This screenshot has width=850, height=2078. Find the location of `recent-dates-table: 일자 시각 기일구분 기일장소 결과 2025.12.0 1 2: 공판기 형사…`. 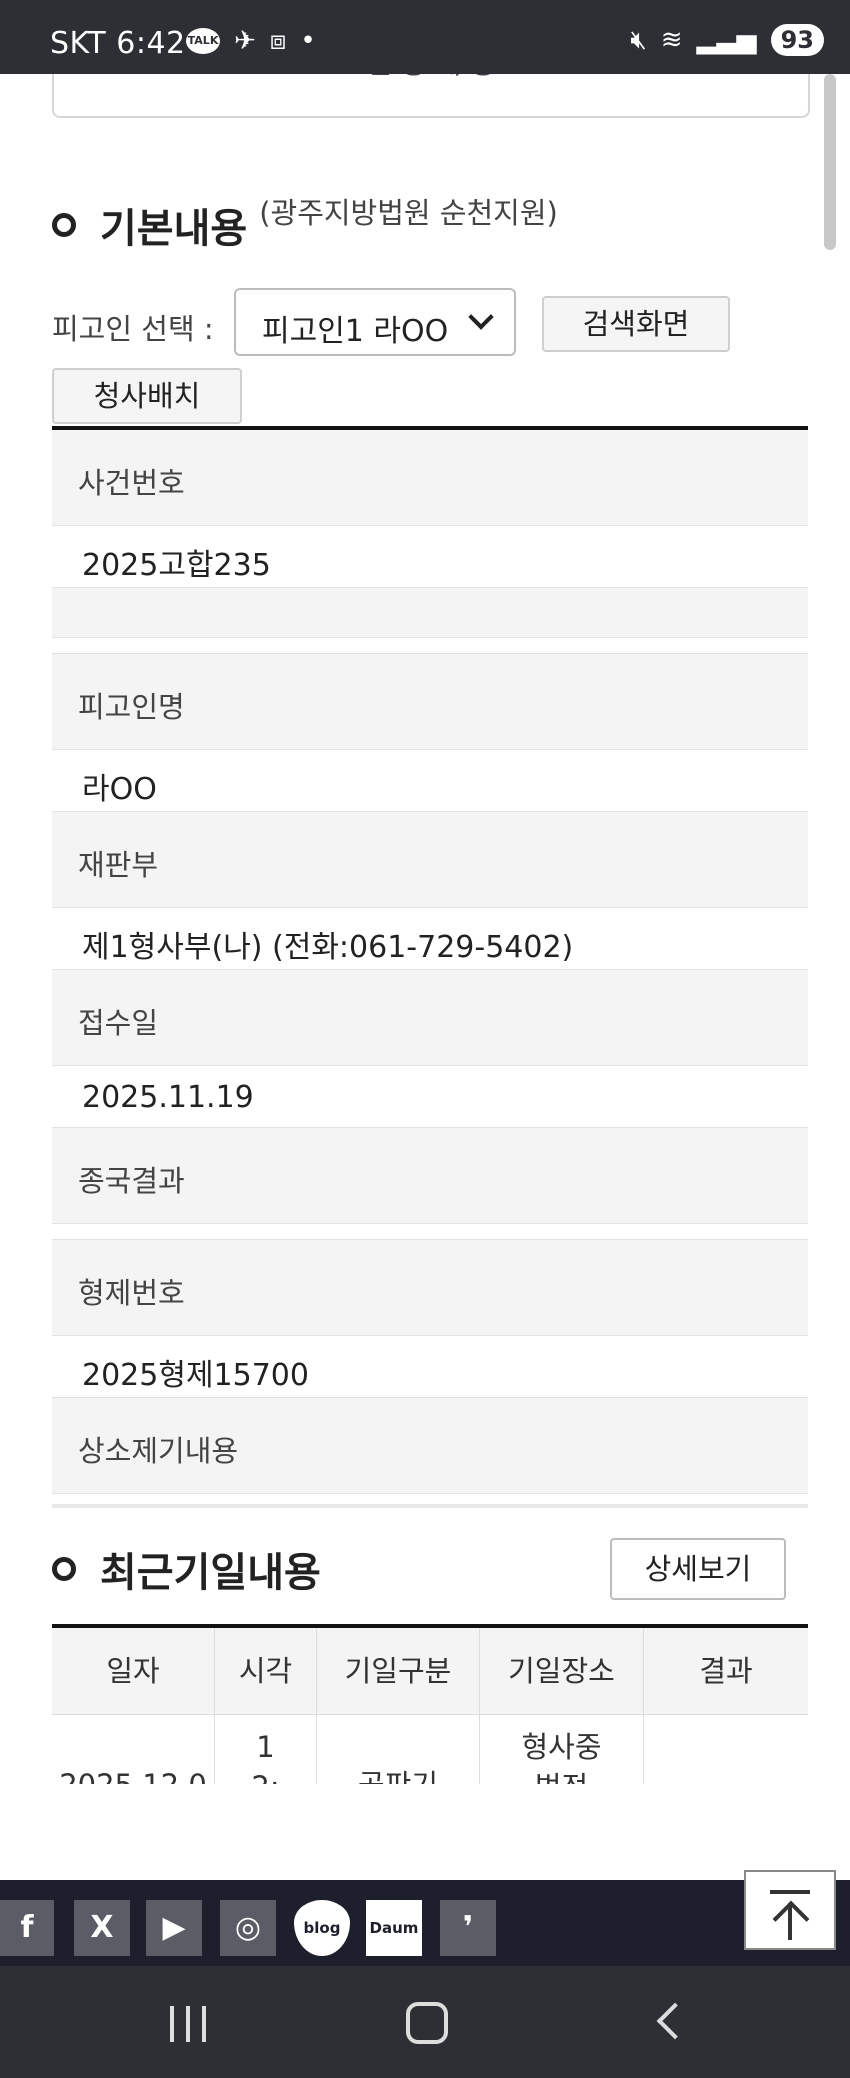

recent-dates-table: 일자 시각 기일구분 기일장소 결과 2025.12.0 1 2: 공판기 형사… is located at coordinates (430, 1704).